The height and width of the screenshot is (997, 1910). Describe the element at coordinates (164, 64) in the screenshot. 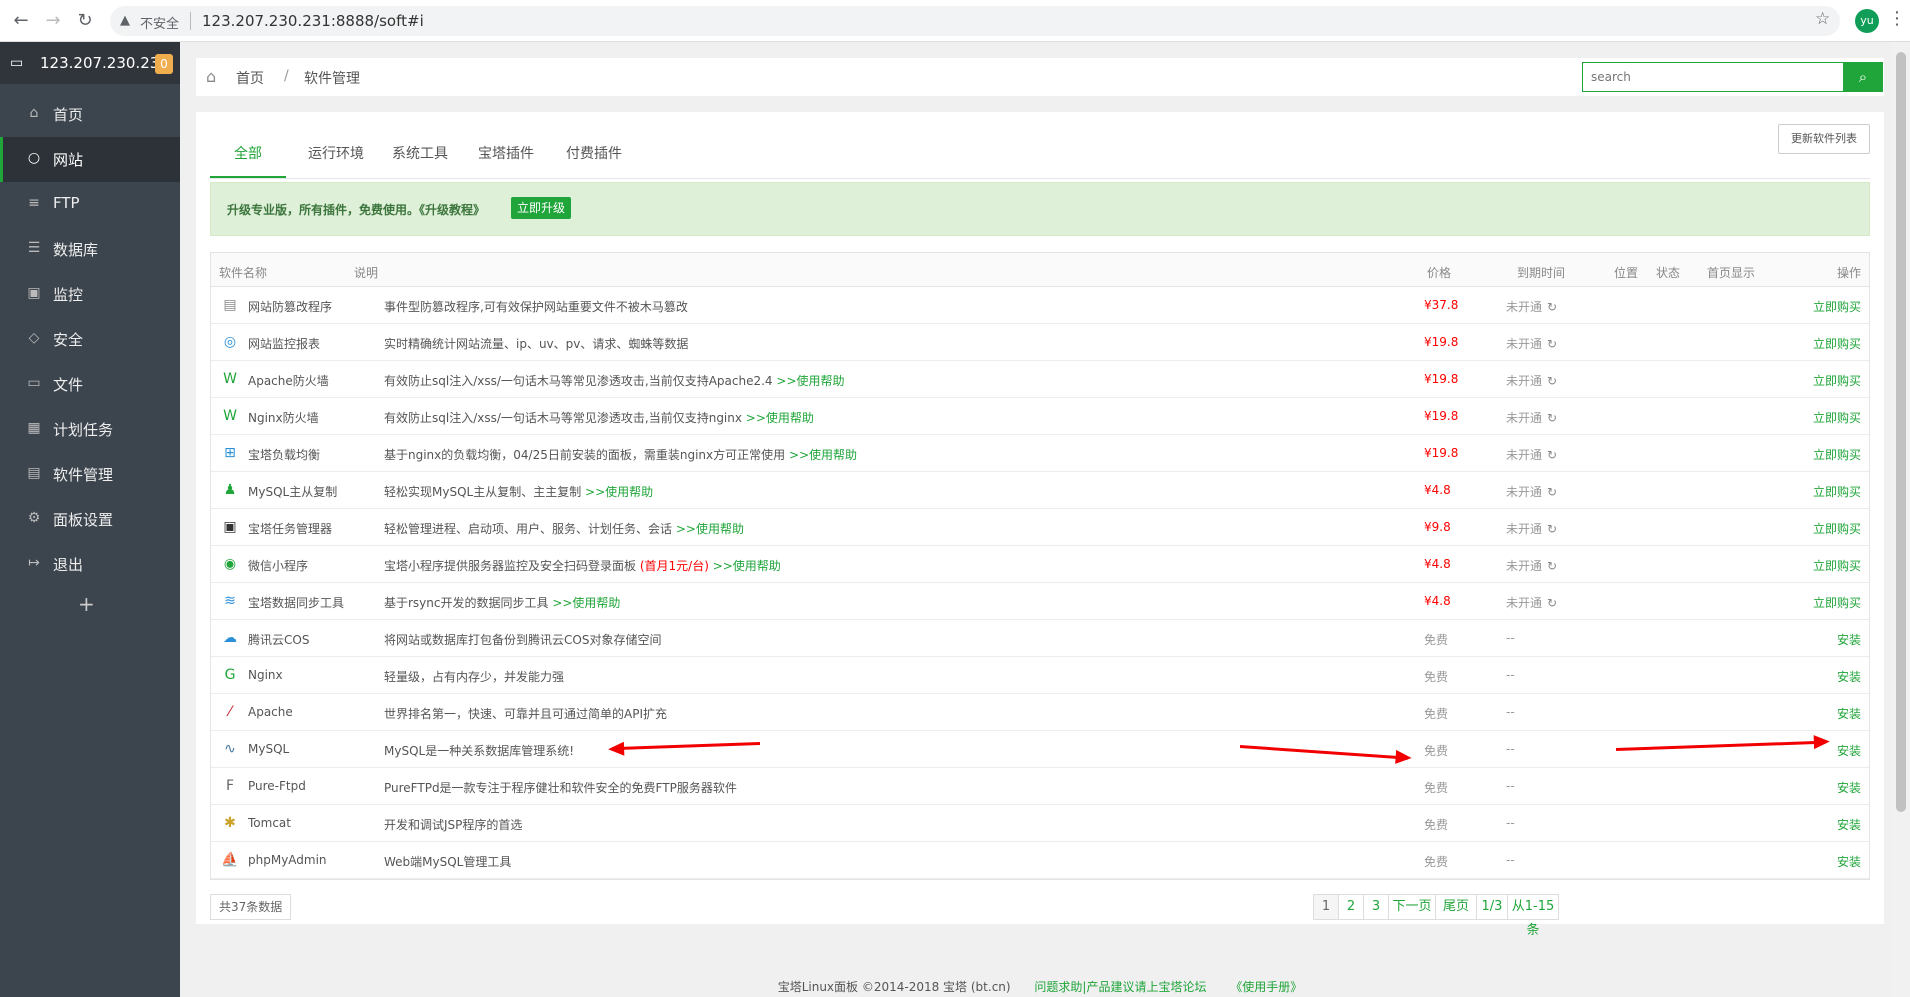

I see `notification-badge: 0` at that location.